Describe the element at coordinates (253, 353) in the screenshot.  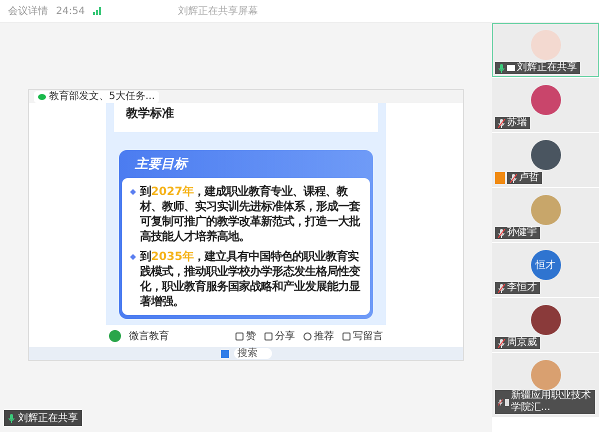
I see `taskbar-search: 搜索` at that location.